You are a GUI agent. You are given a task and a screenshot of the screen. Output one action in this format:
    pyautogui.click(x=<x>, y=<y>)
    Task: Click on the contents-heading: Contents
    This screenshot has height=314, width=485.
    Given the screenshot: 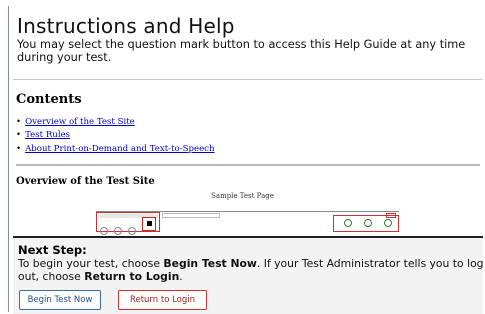 What is the action you would take?
    pyautogui.click(x=49, y=99)
    